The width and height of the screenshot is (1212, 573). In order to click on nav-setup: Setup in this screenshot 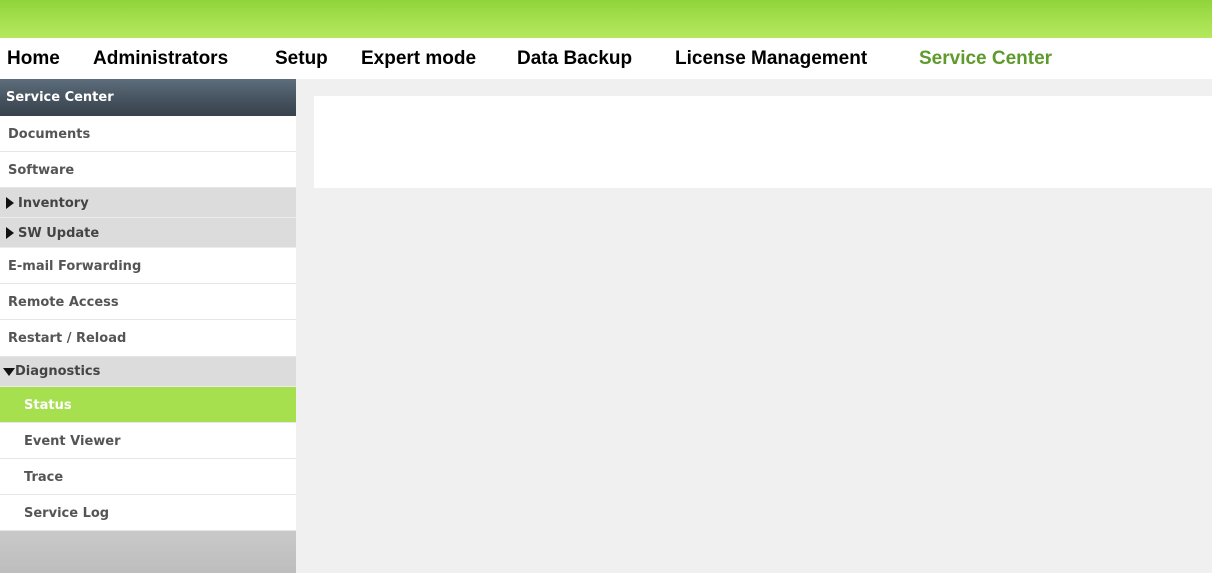, I will do `click(301, 59)`.